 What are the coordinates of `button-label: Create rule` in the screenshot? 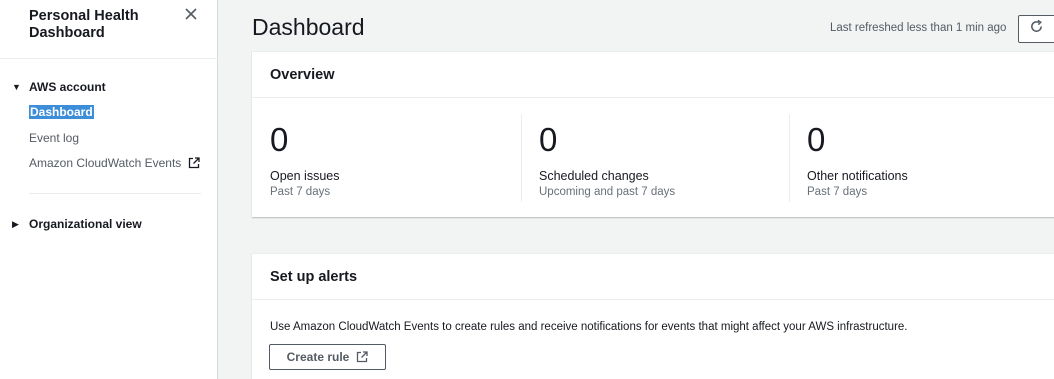 It's located at (318, 357).